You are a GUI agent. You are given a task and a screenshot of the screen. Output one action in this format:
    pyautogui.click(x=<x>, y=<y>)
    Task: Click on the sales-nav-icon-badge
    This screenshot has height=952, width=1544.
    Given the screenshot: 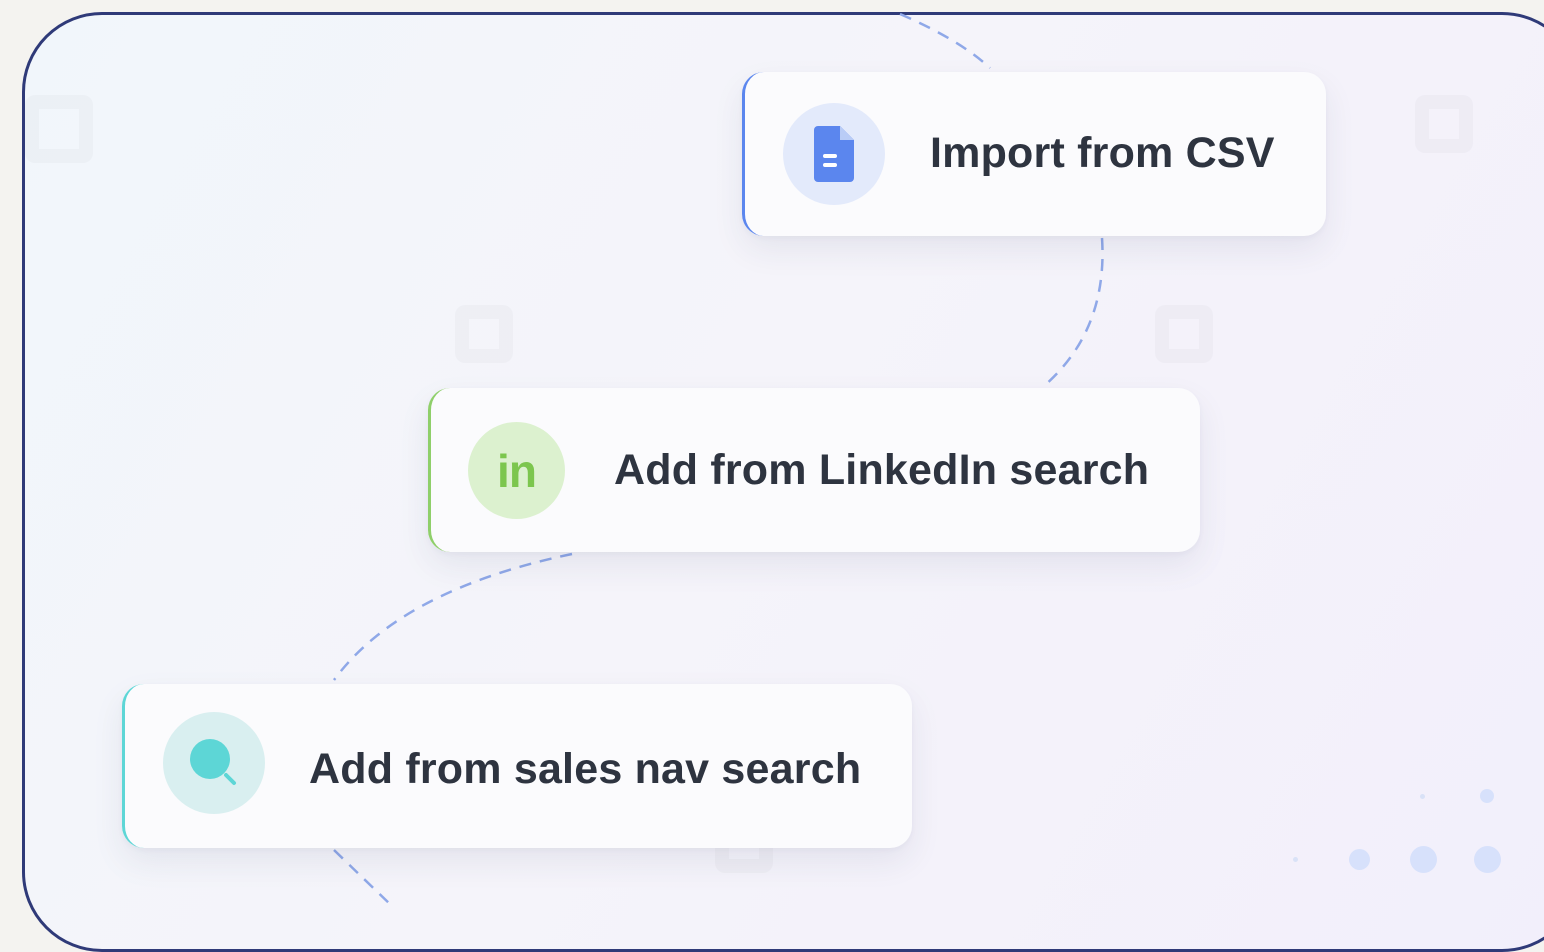 What is the action you would take?
    pyautogui.click(x=214, y=763)
    